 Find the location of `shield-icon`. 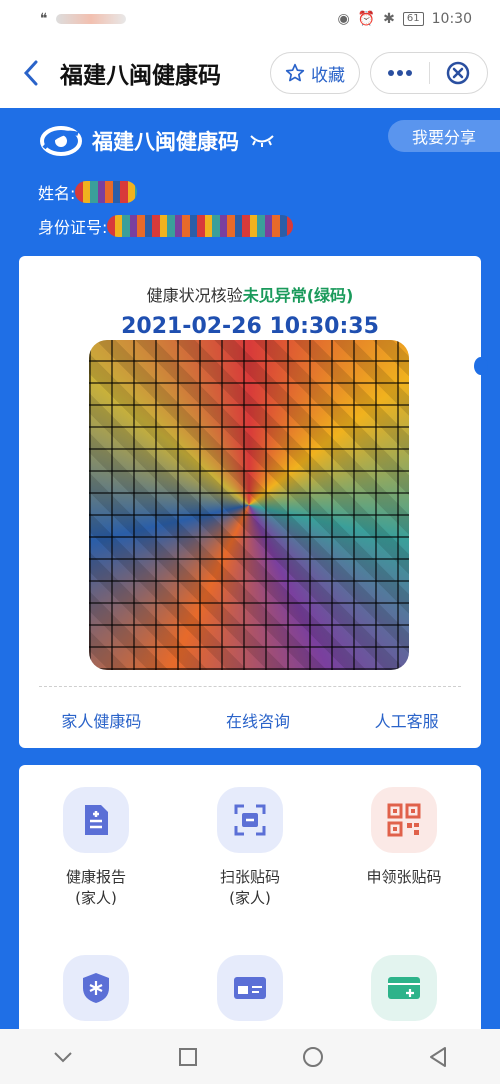

shield-icon is located at coordinates (96, 988).